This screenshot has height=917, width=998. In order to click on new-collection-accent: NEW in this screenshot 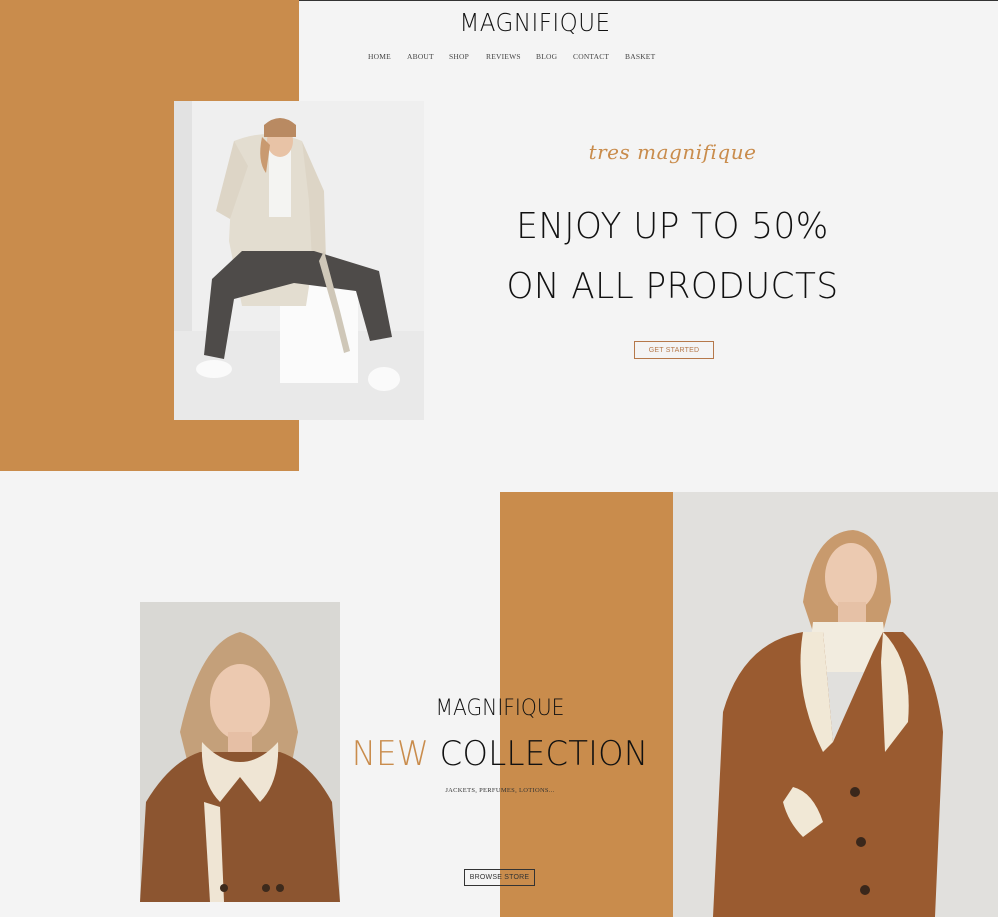, I will do `click(390, 754)`.